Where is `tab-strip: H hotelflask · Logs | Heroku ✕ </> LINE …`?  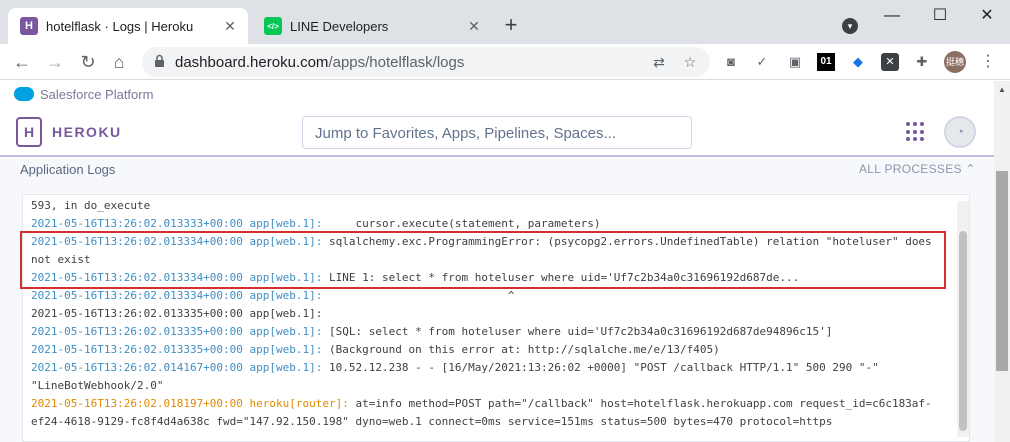 tab-strip: H hotelflask · Logs | Heroku ✕ </> LINE … is located at coordinates (505, 22).